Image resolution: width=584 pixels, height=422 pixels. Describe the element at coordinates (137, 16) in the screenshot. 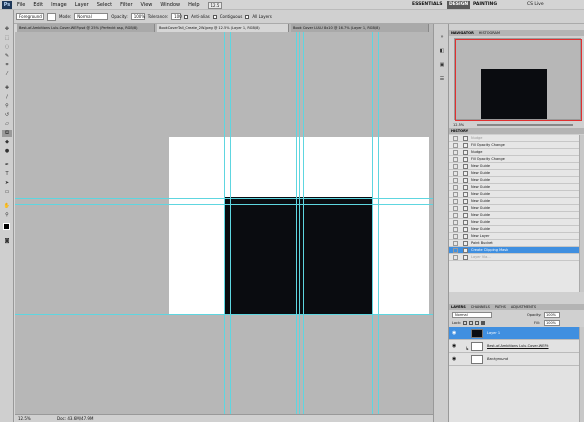

I see `opacity-input: 100%` at that location.